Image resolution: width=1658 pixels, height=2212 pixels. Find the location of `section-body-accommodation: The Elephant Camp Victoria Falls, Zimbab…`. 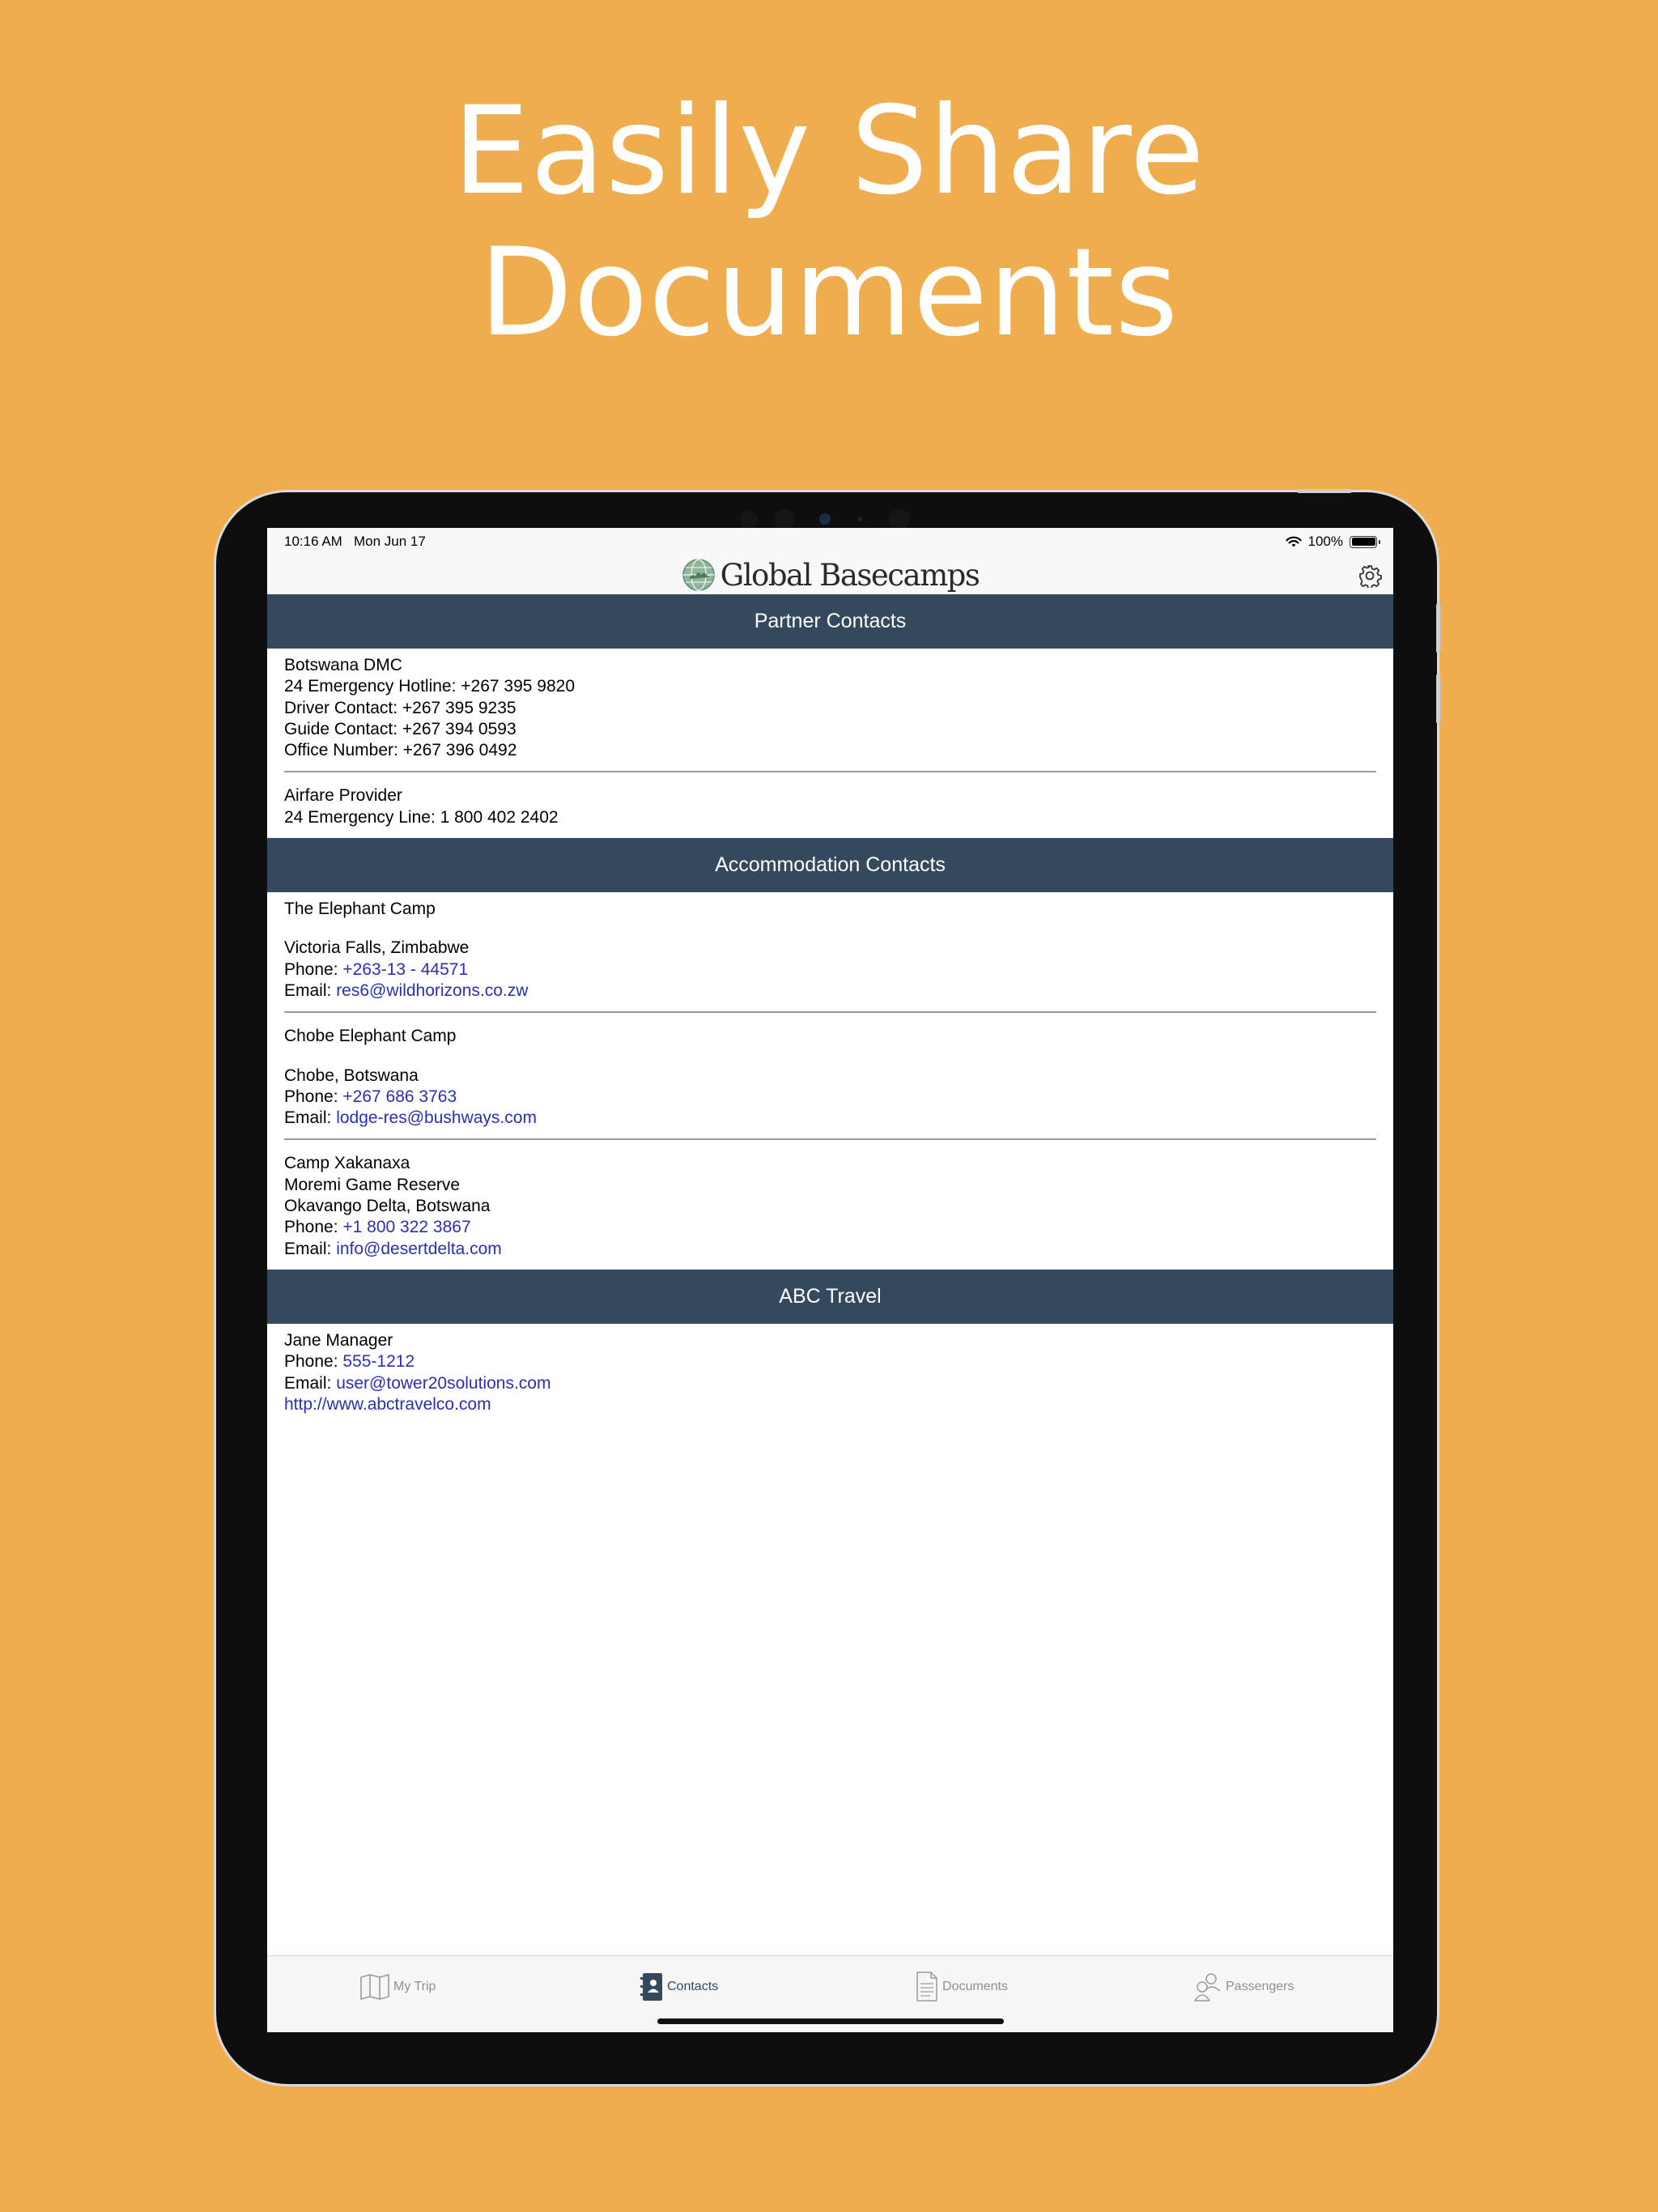

section-body-accommodation: The Elephant Camp Victoria Falls, Zimbab… is located at coordinates (830, 1081).